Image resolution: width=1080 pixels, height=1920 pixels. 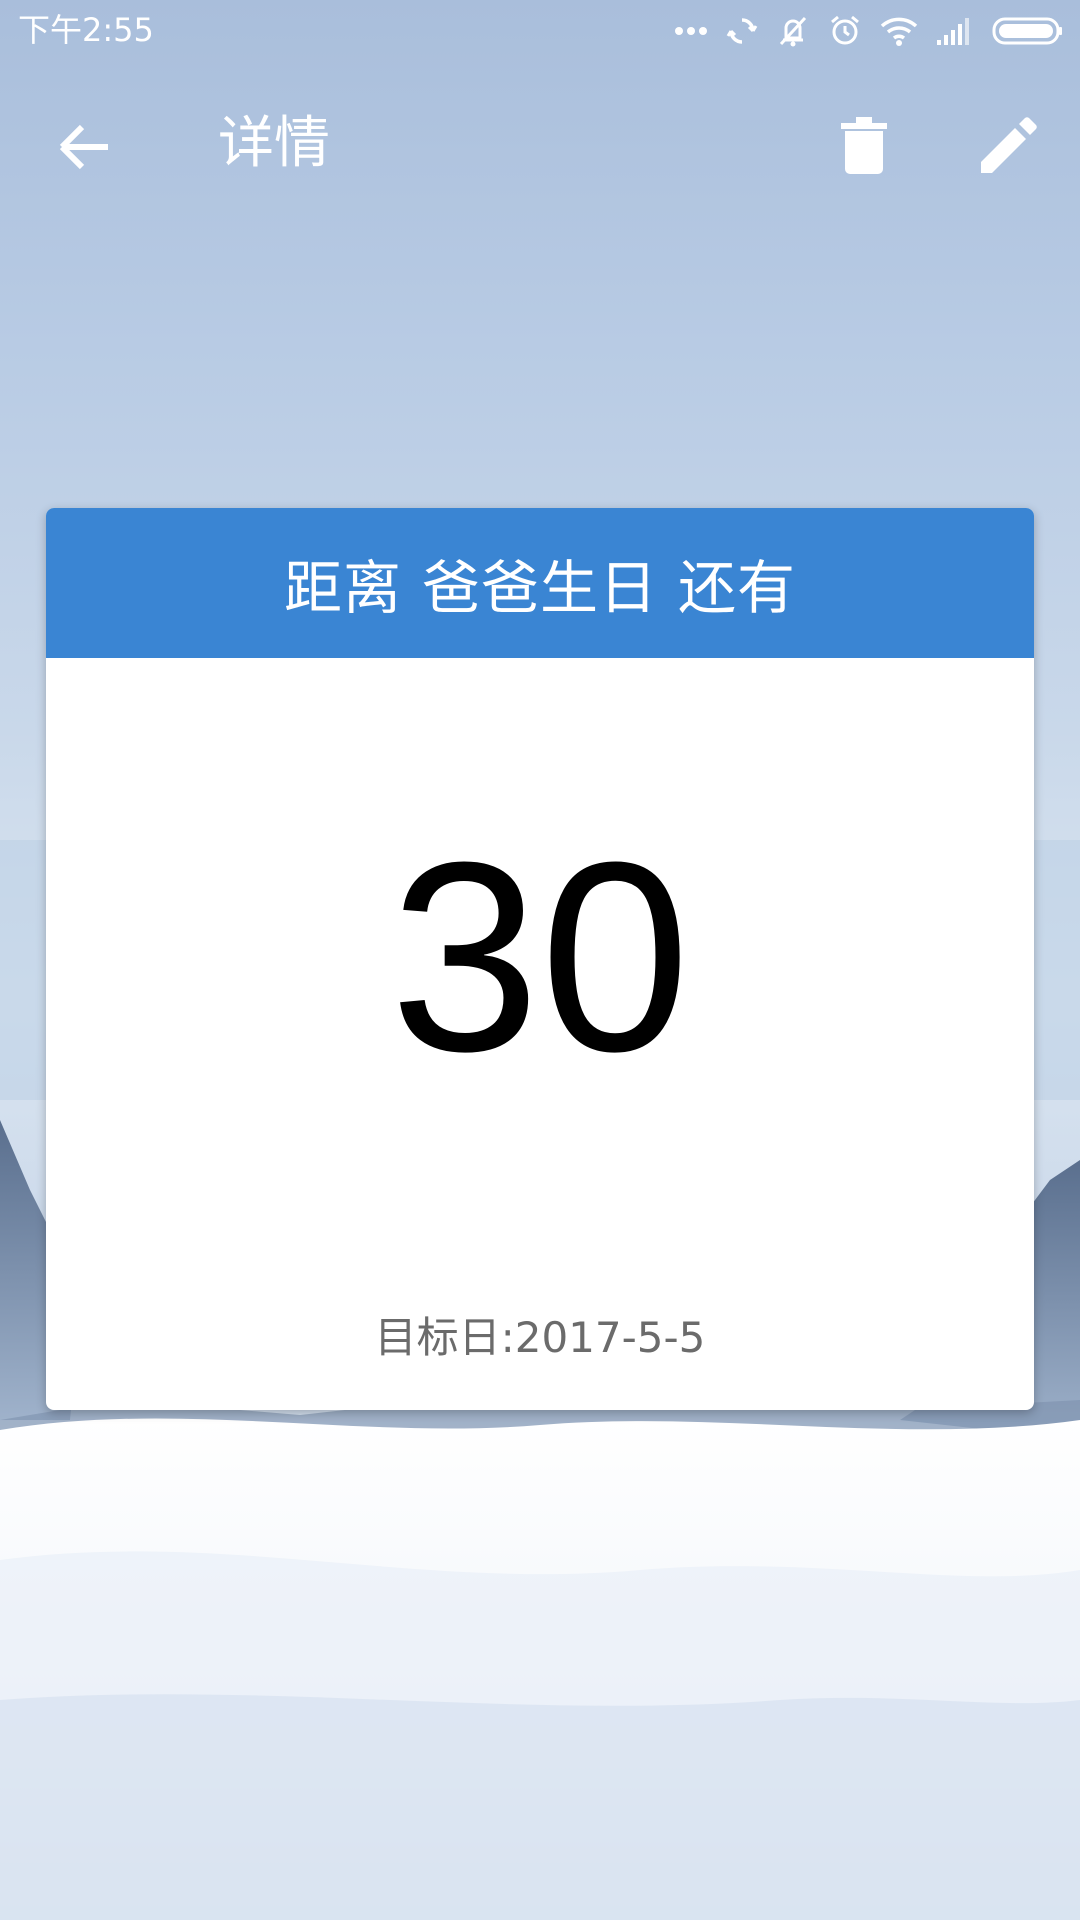 I want to click on status-icons, so click(x=869, y=31).